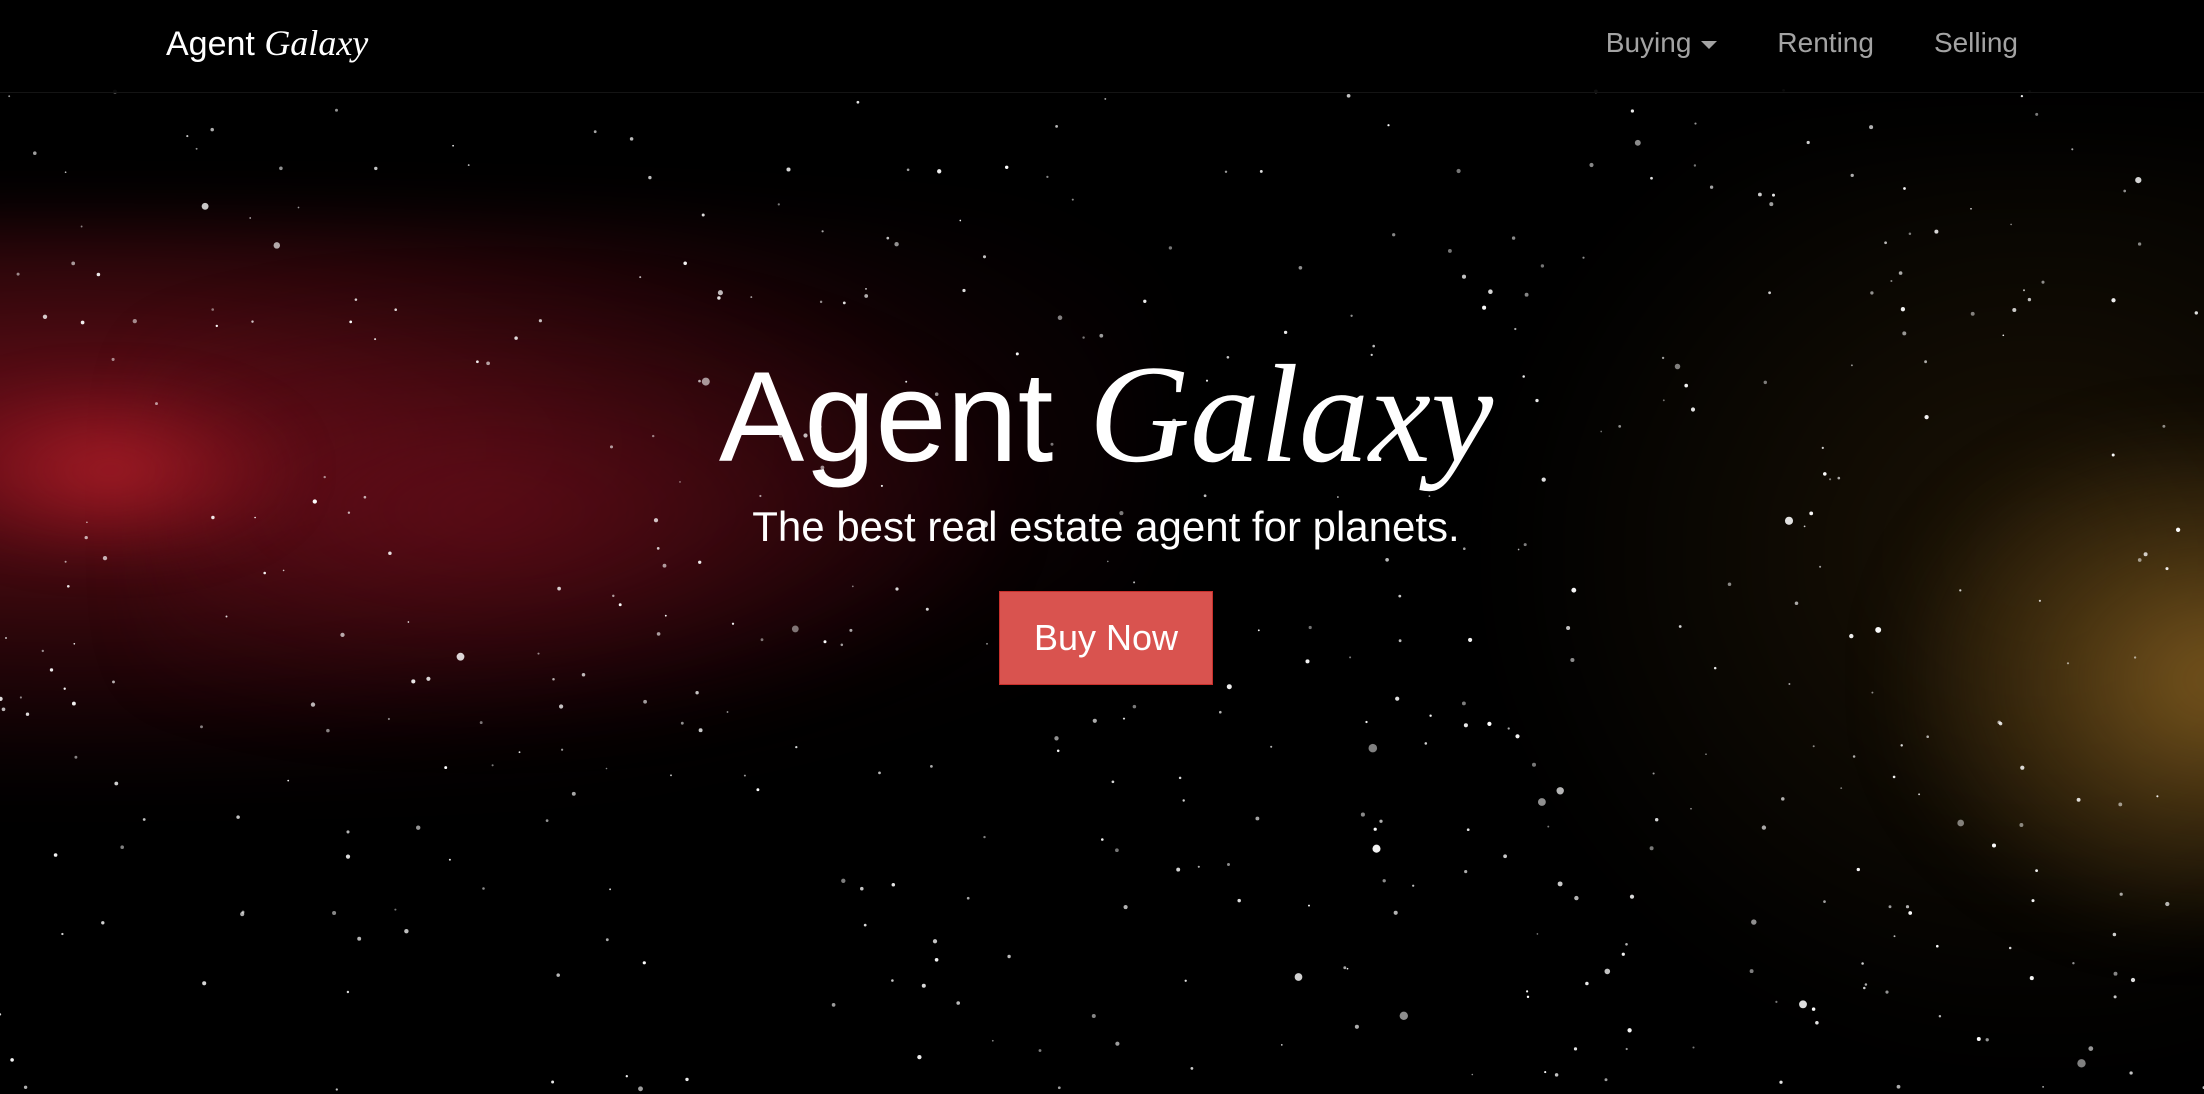  I want to click on nav-item-selling: Selling, so click(1976, 43).